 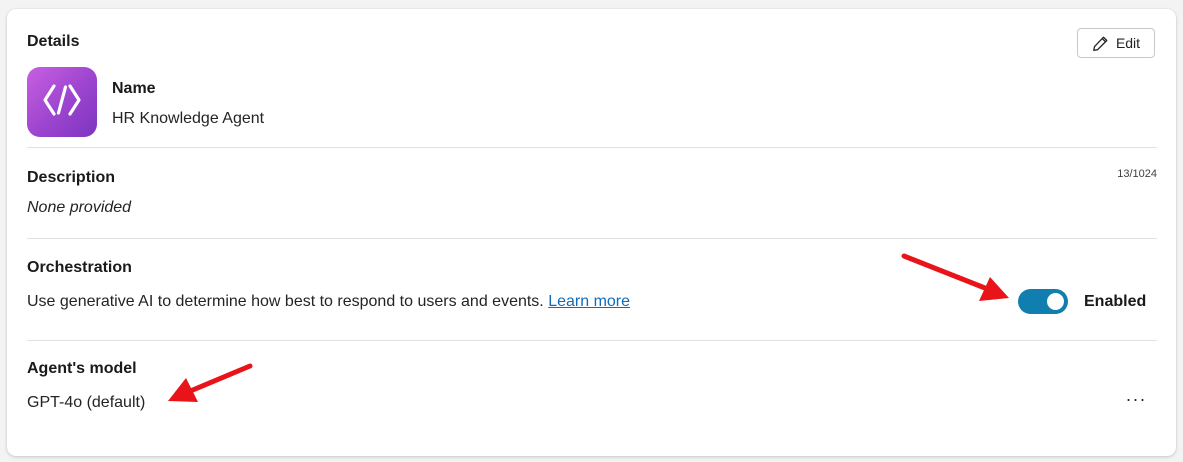 I want to click on edit-button: Edit, so click(x=1116, y=43).